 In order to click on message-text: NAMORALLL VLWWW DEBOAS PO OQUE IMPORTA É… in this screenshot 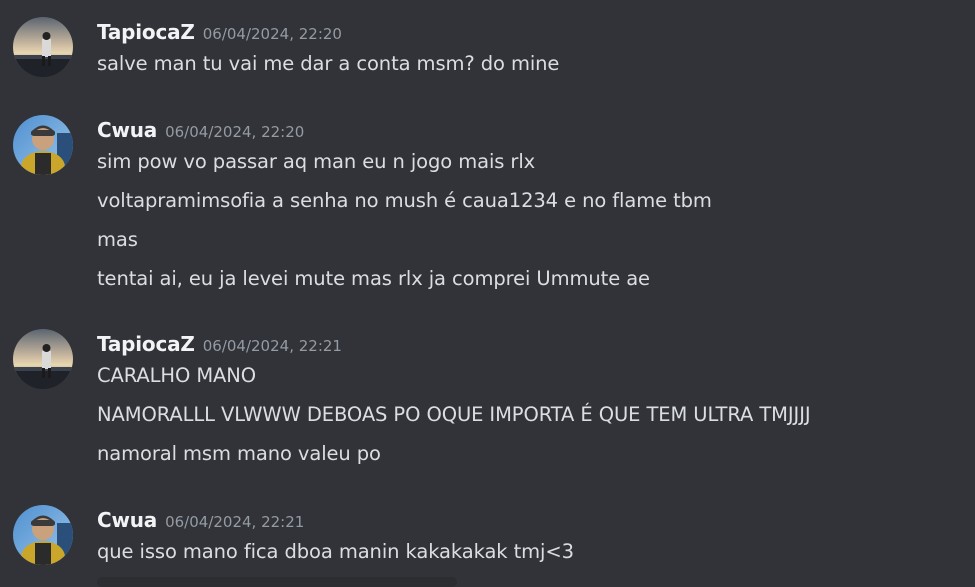, I will do `click(454, 414)`.